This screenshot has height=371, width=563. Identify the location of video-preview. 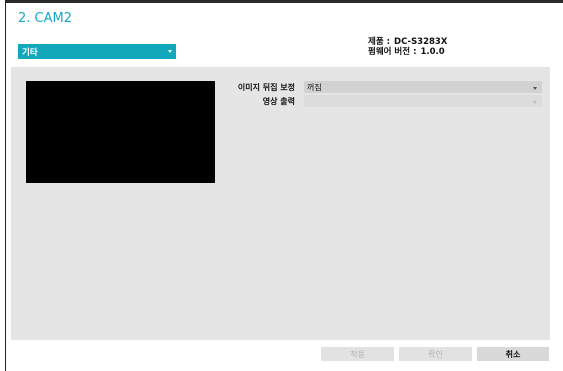
(120, 132).